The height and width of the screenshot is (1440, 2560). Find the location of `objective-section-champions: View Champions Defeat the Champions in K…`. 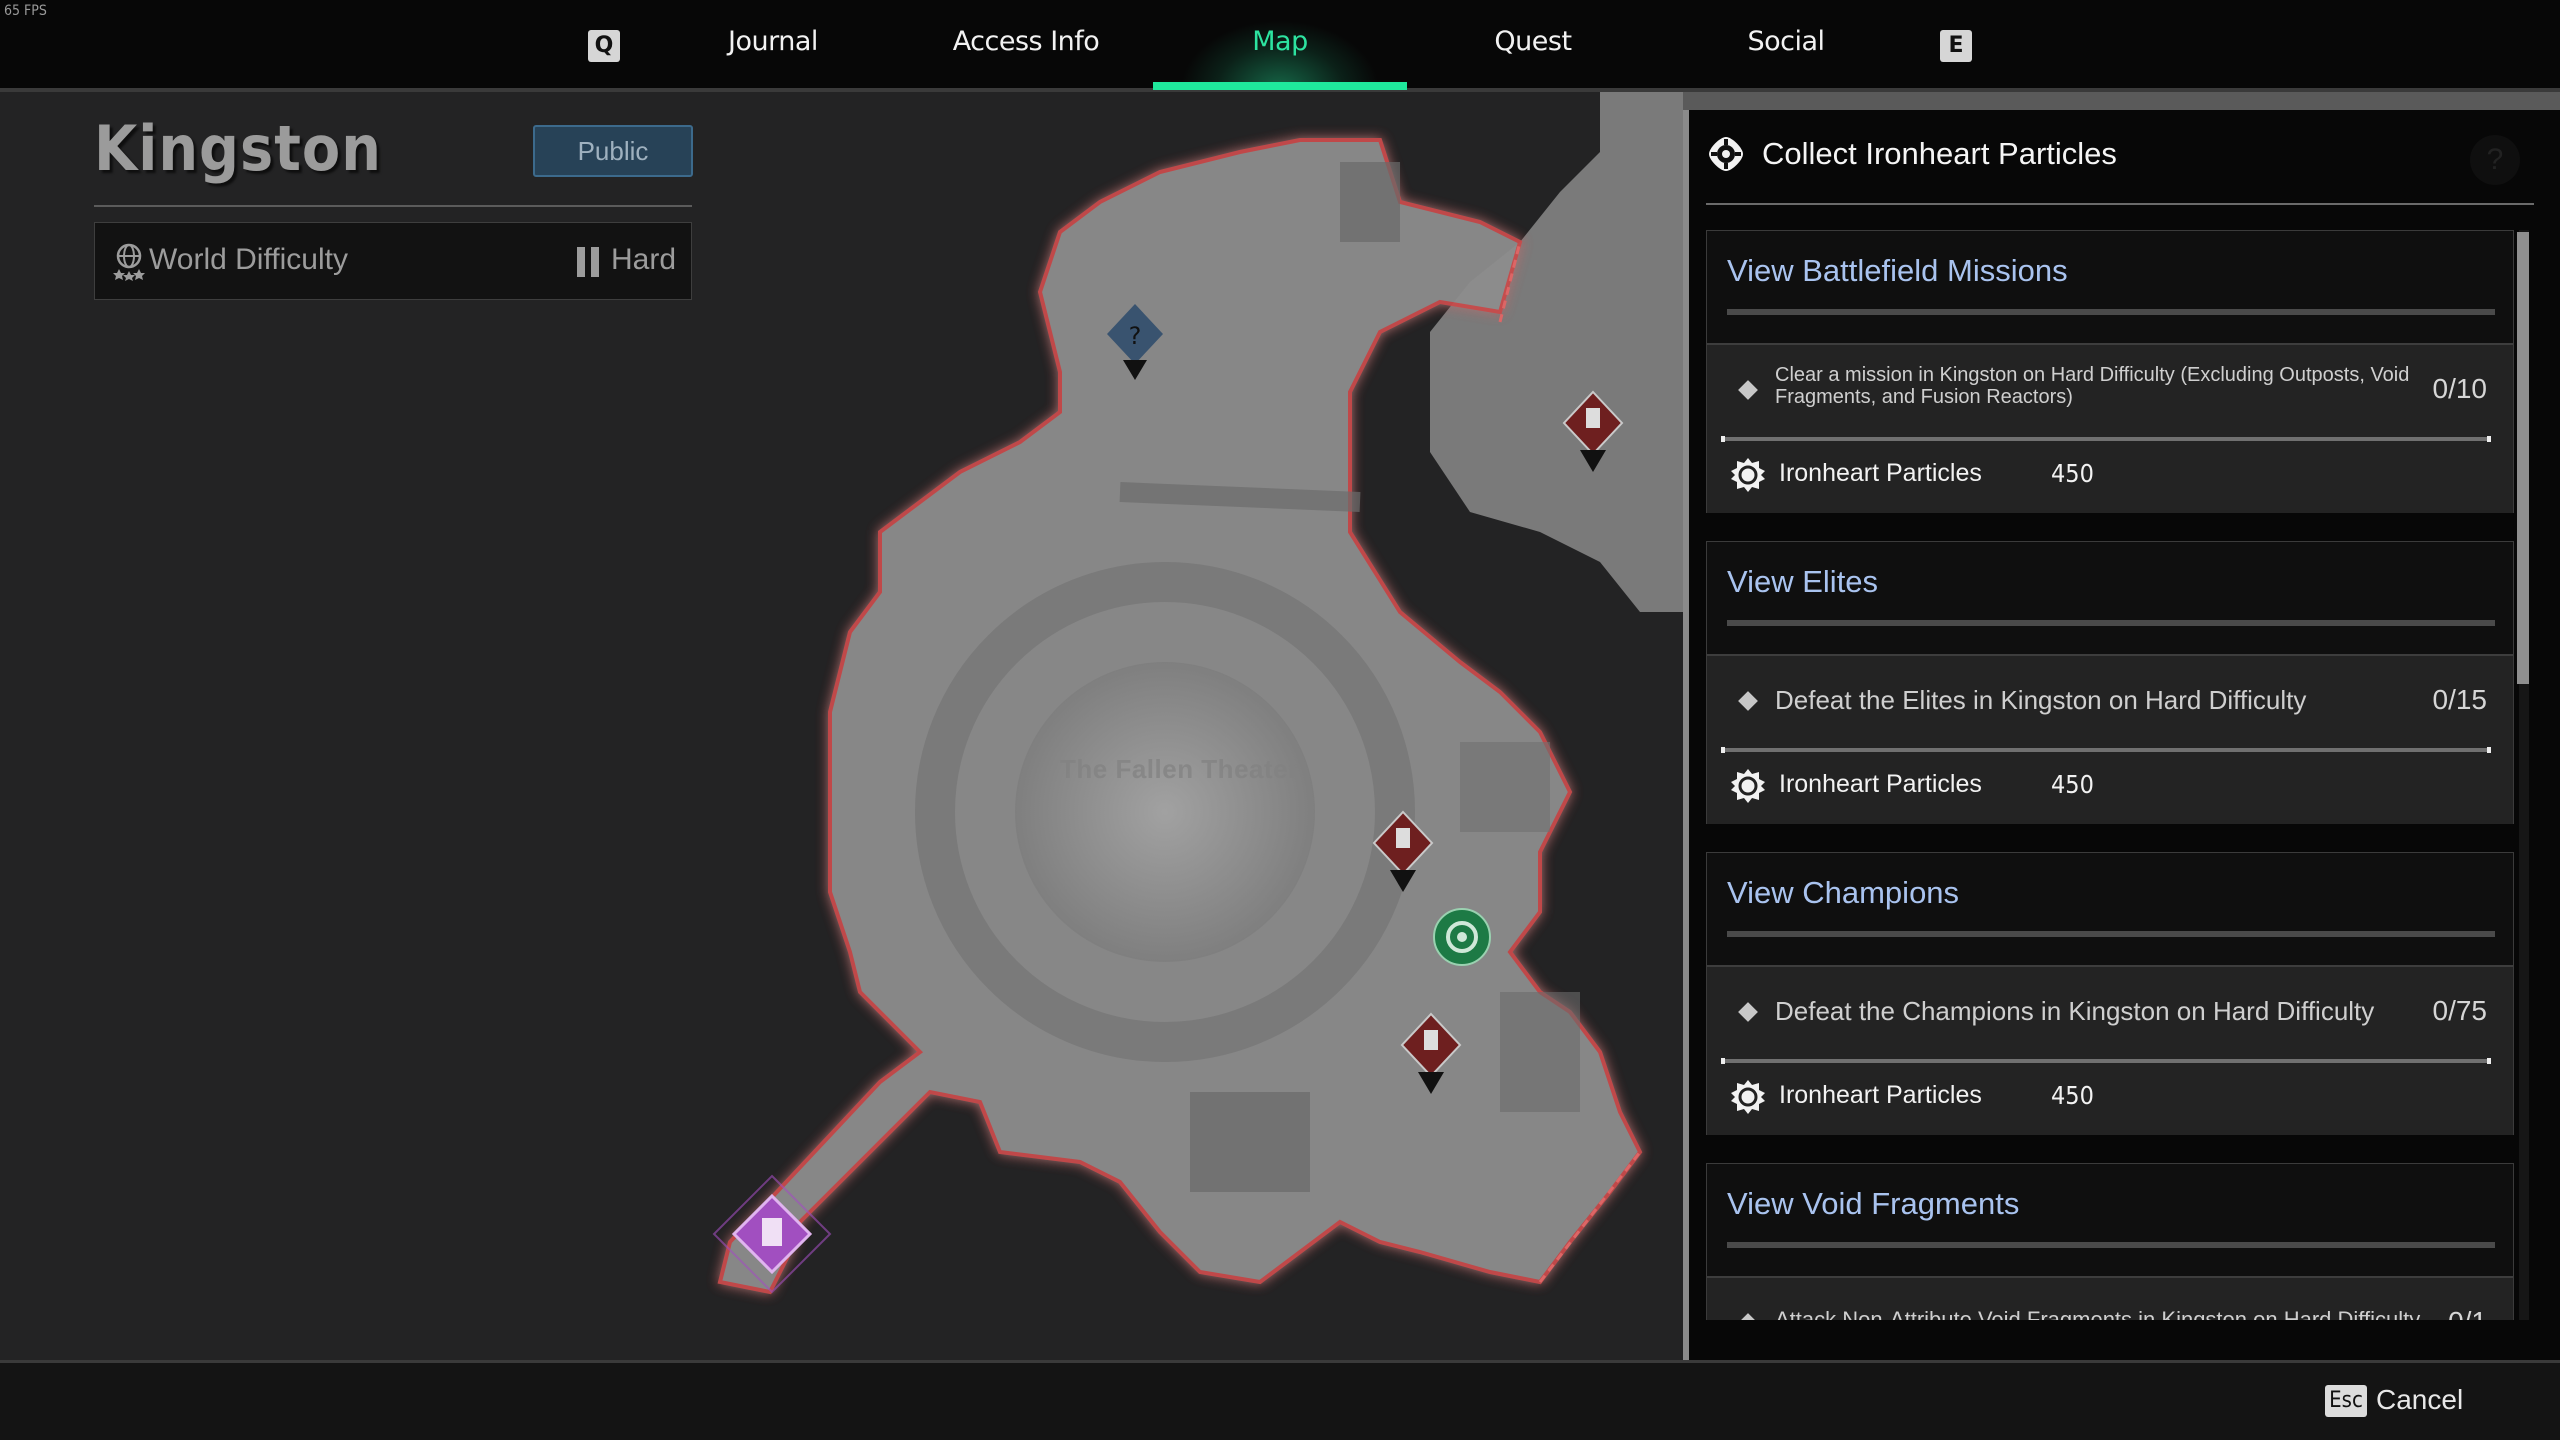

objective-section-champions: View Champions Defeat the Champions in K… is located at coordinates (2110, 993).